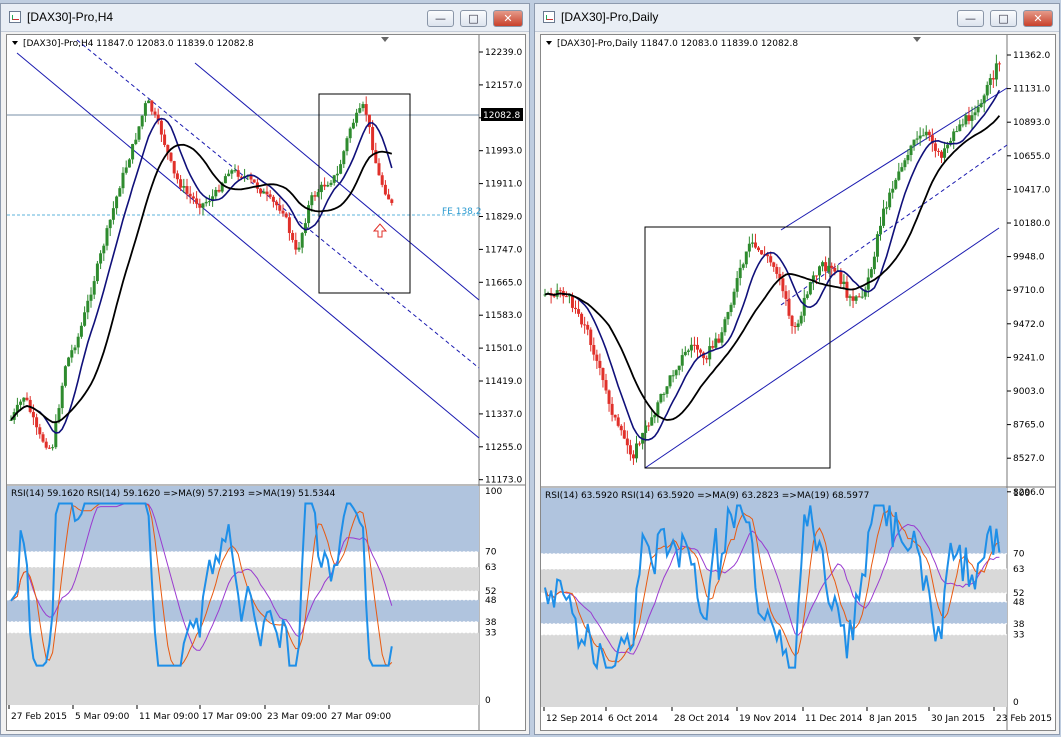  I want to click on chart-app-icon, so click(15, 17).